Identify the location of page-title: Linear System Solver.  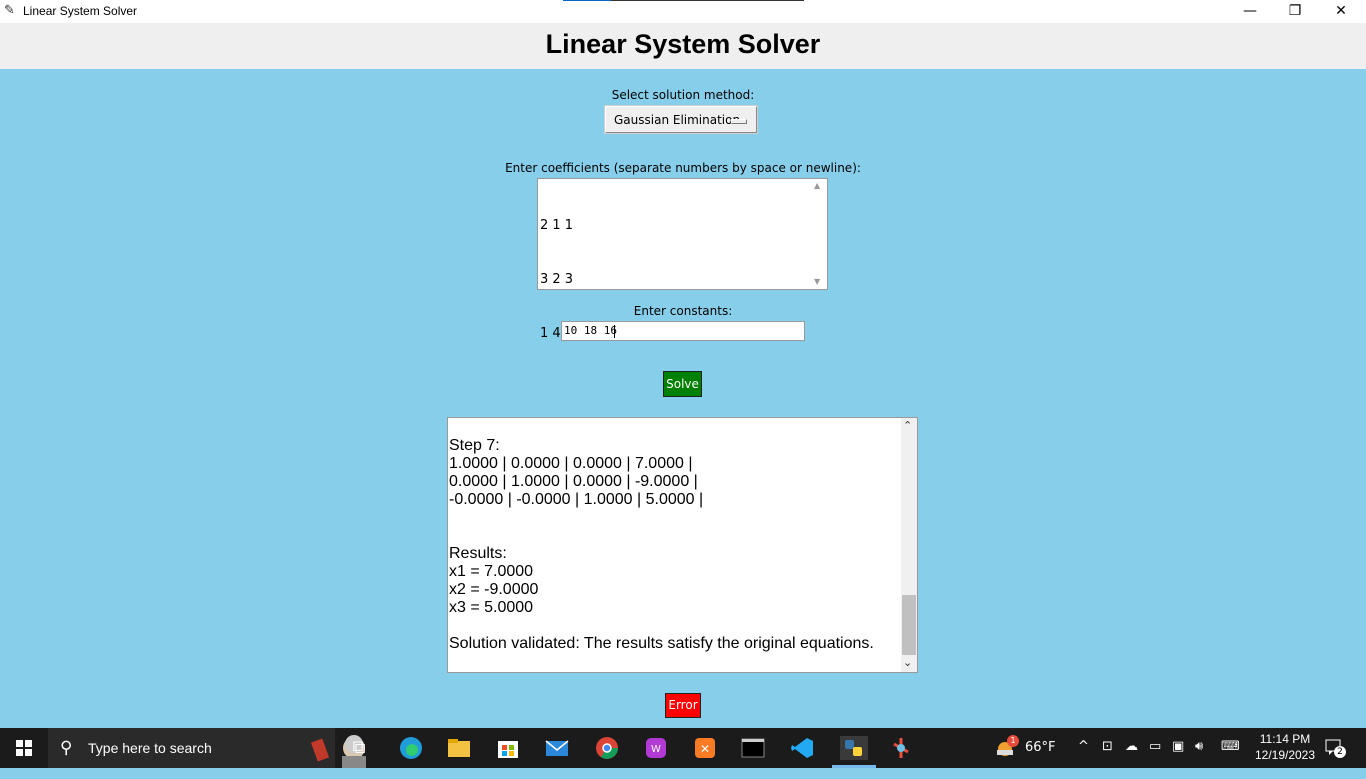
(683, 44).